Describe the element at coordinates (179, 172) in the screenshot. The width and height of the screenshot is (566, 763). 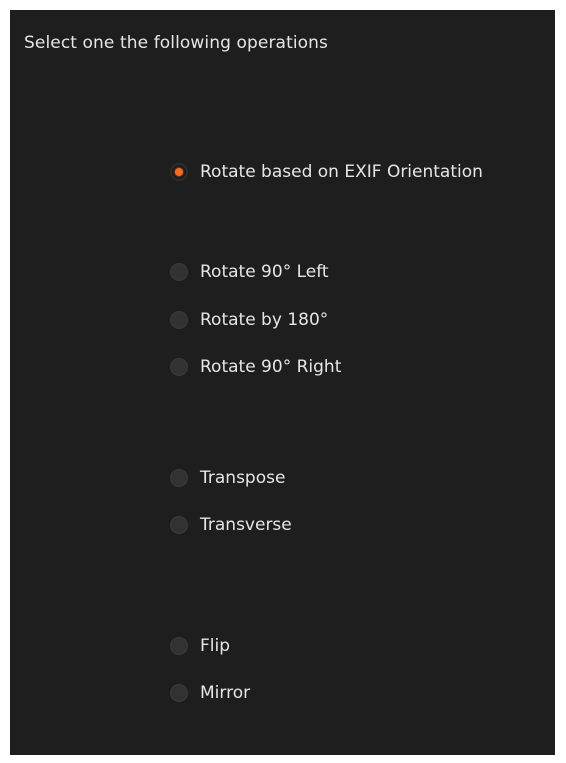
I see `radio-button-checked` at that location.